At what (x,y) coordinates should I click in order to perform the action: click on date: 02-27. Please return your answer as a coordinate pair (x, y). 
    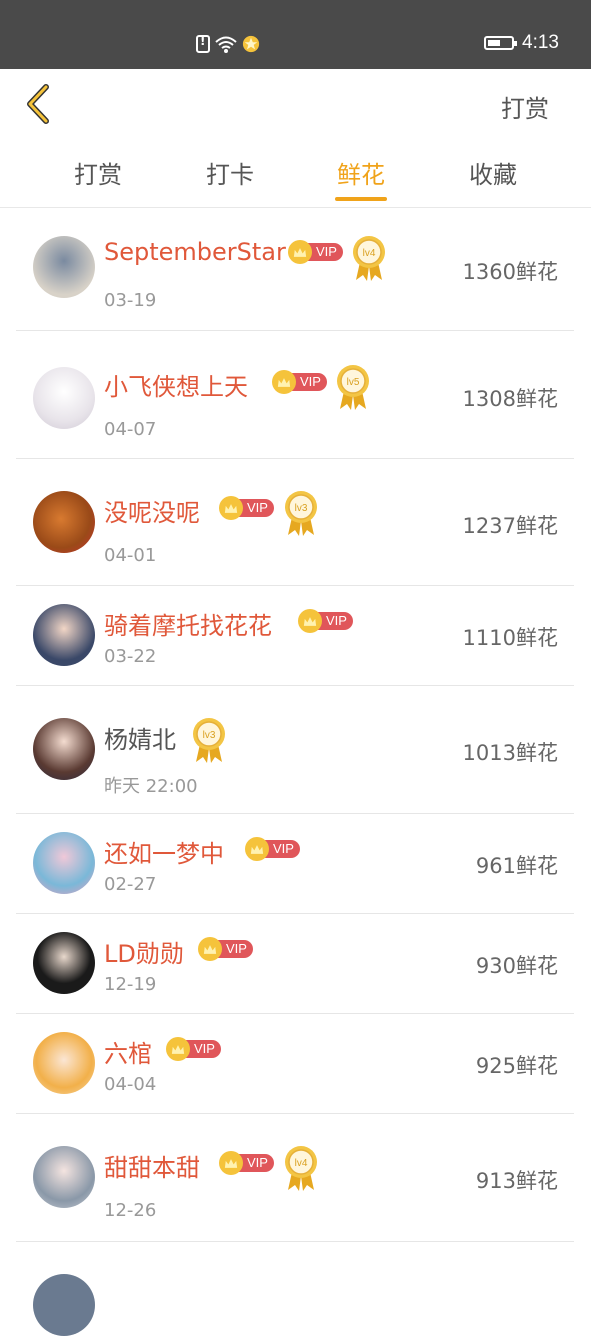
    Looking at the image, I should click on (130, 884).